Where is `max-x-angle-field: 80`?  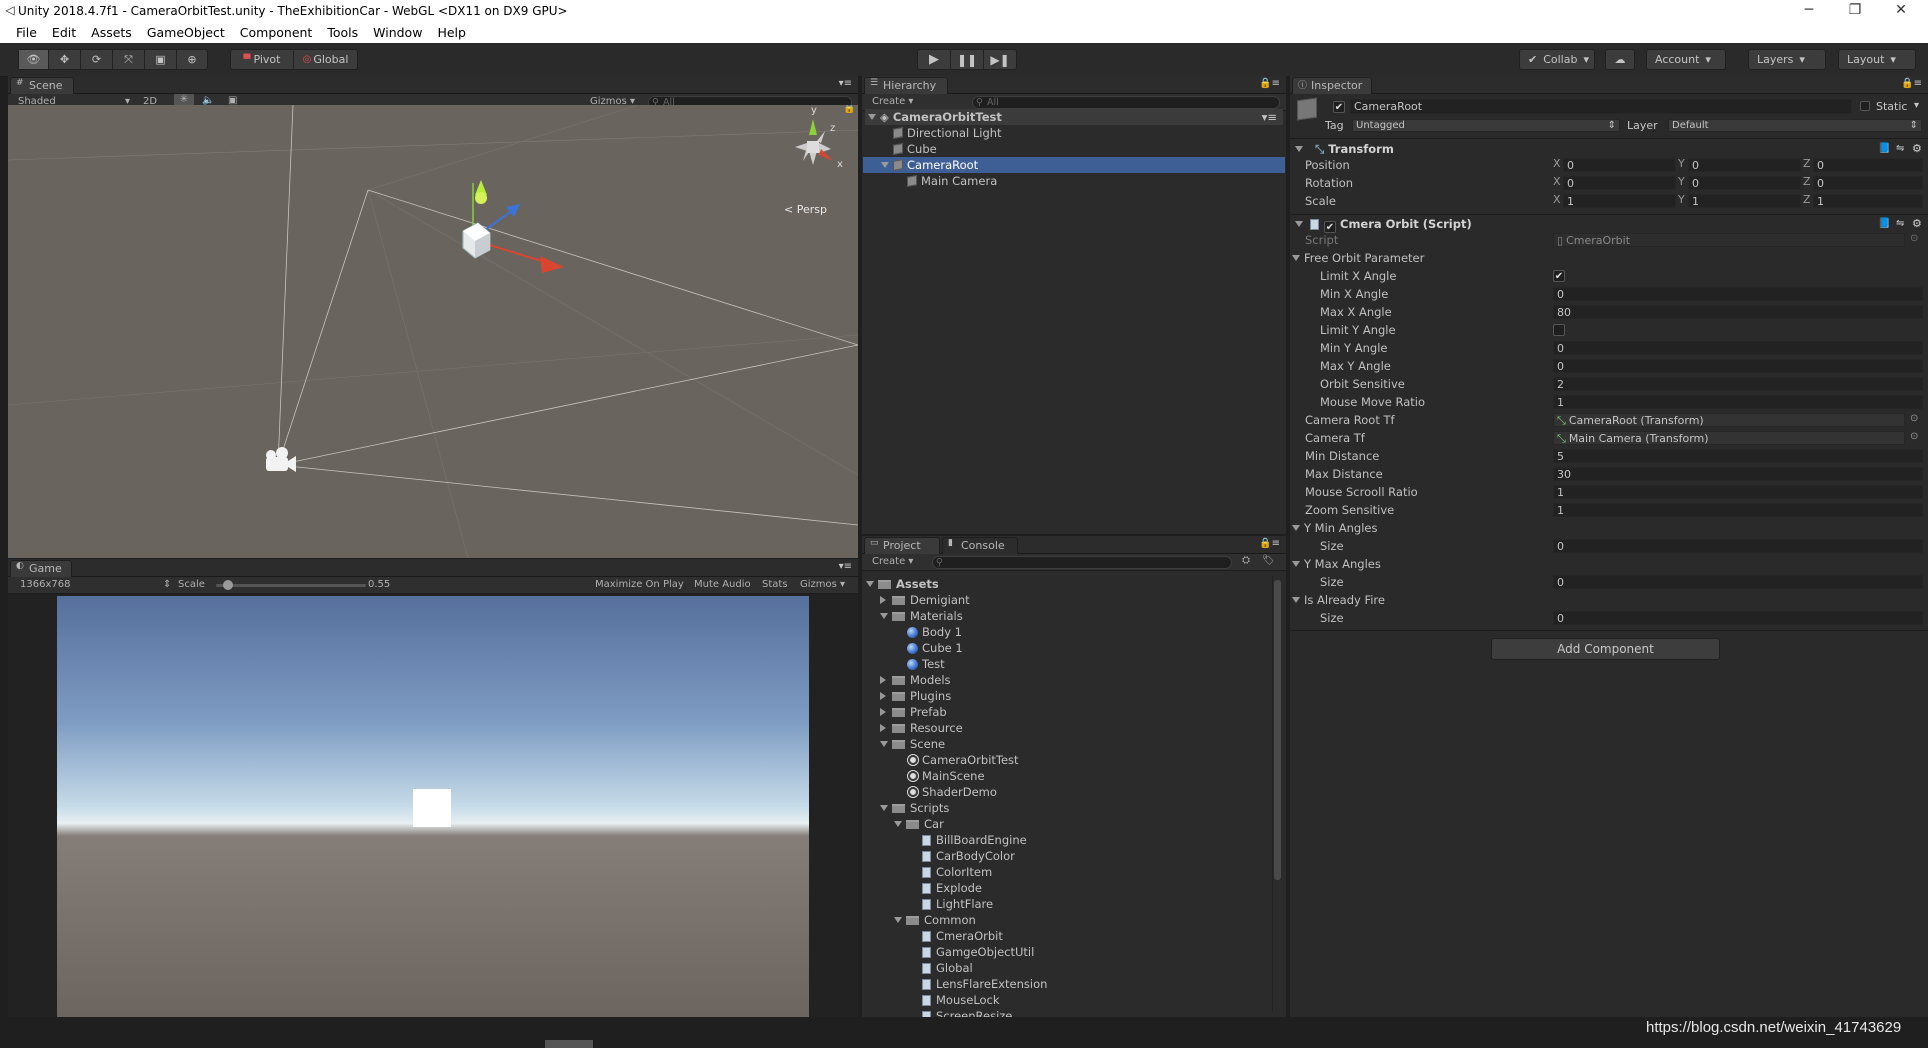 max-x-angle-field: 80 is located at coordinates (1738, 312).